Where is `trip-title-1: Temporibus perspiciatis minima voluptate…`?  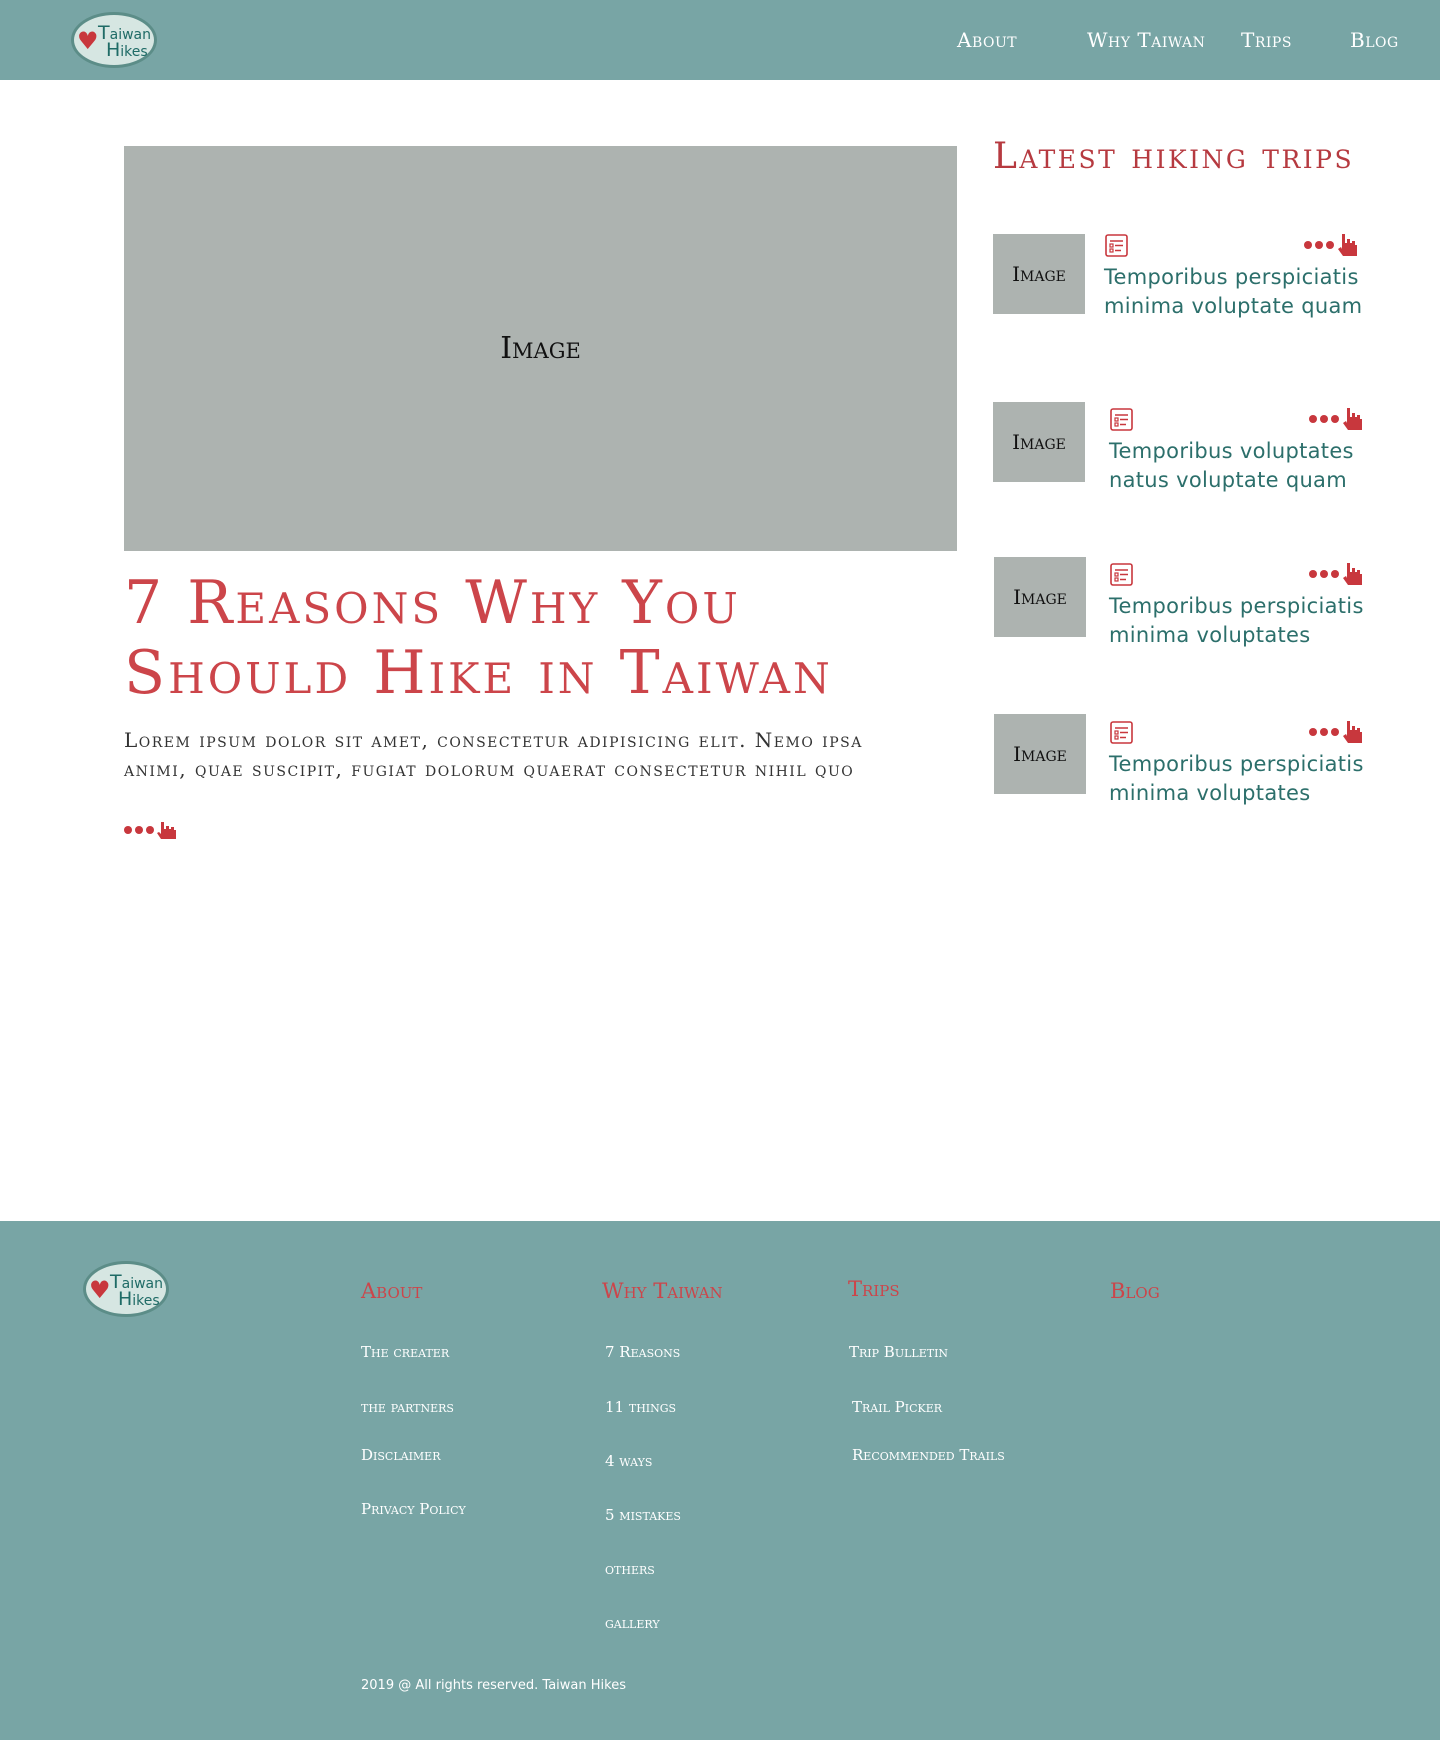 trip-title-1: Temporibus perspiciatis minima voluptate… is located at coordinates (1234, 292).